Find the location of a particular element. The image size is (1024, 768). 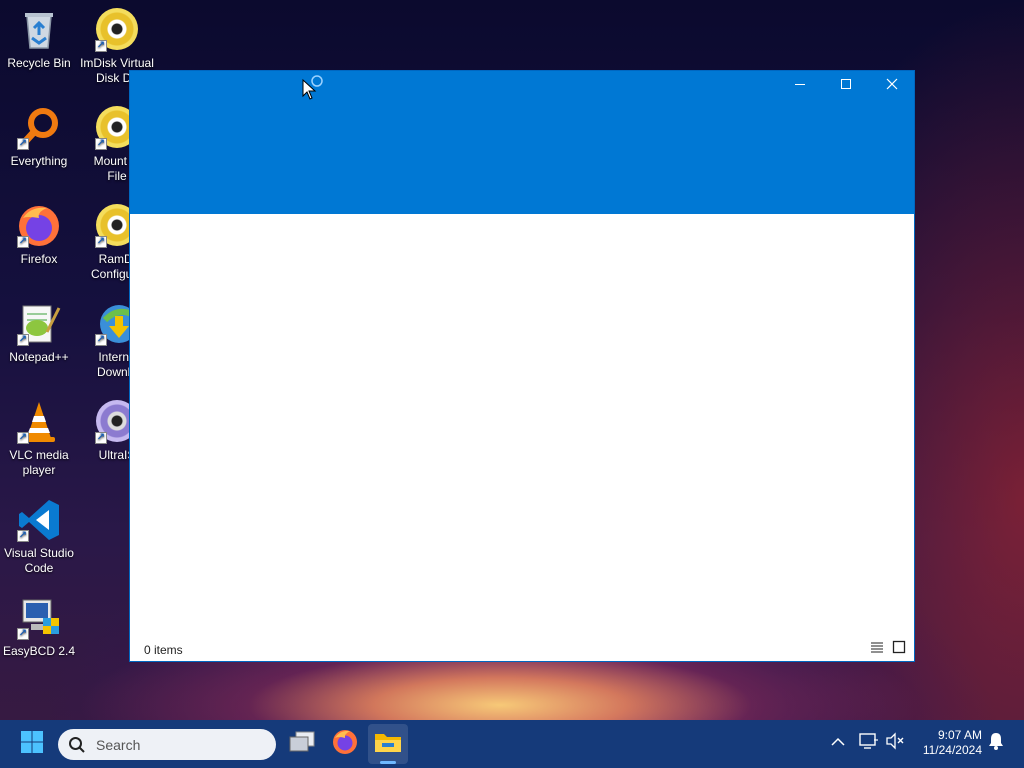

task-view-button is located at coordinates (302, 744).